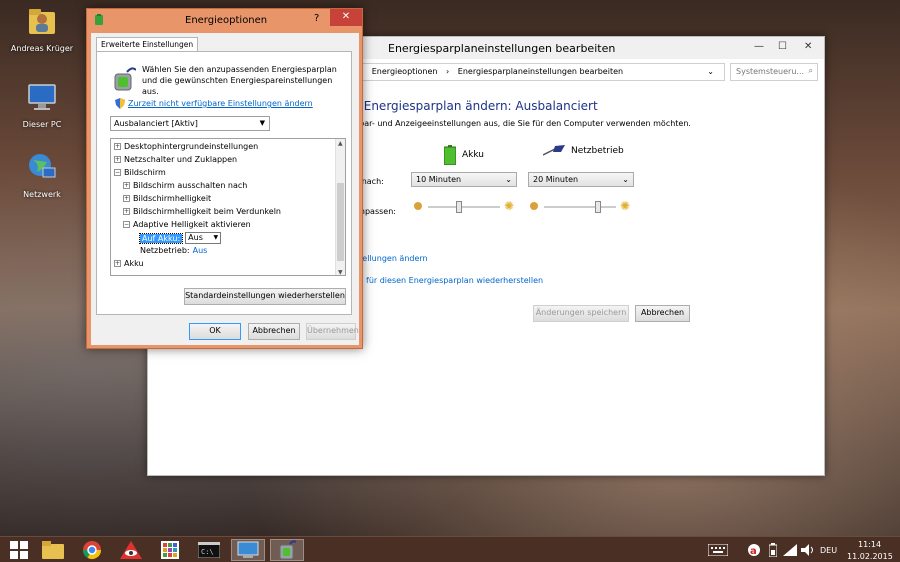  I want to click on restore-defaults-button: Standardeinstellungen wiederherstellen, so click(265, 296).